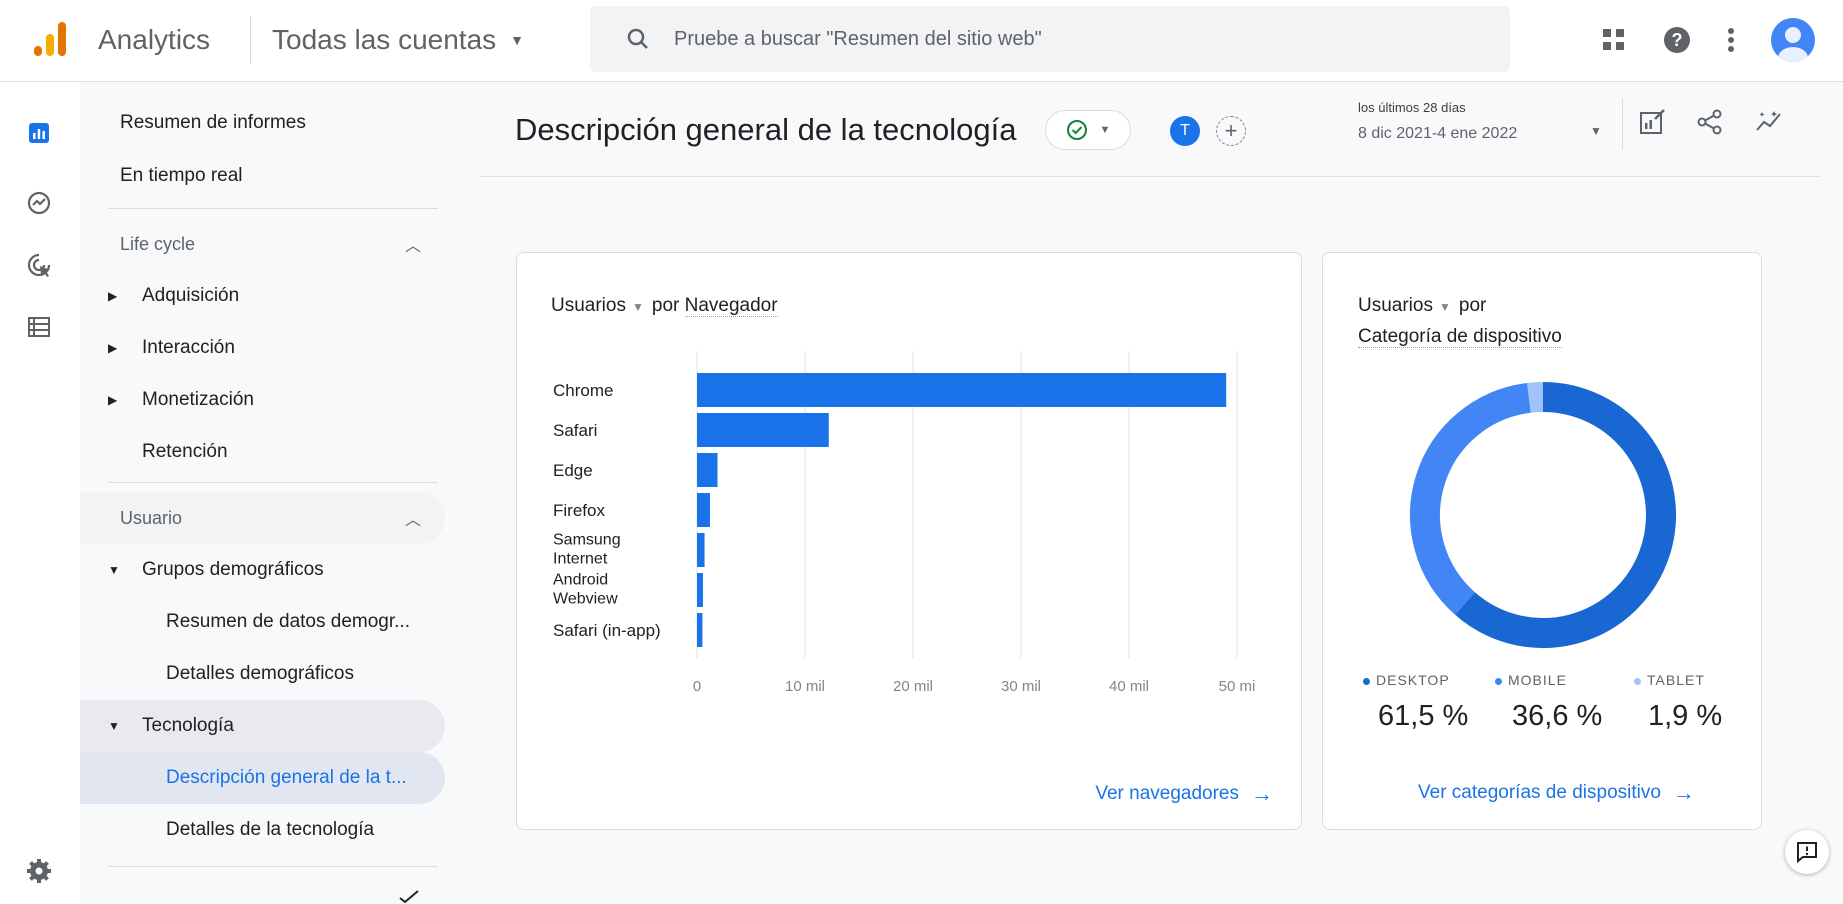 The height and width of the screenshot is (904, 1843). I want to click on search-bar: Pruebe a buscar "Resumen del sitio web", so click(1050, 39).